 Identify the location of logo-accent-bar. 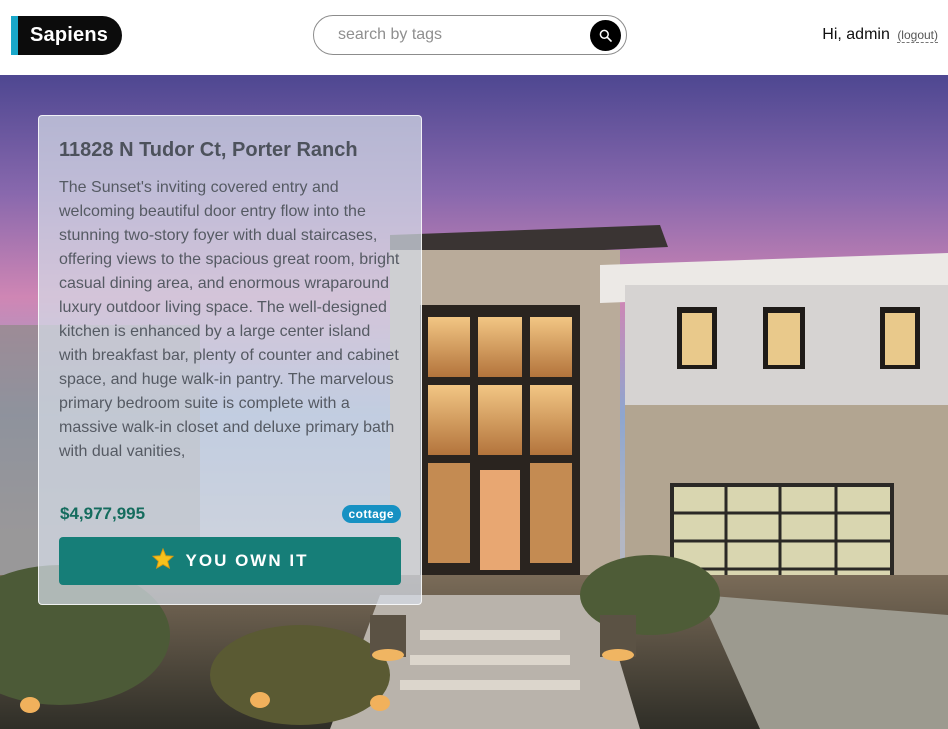
(14, 35).